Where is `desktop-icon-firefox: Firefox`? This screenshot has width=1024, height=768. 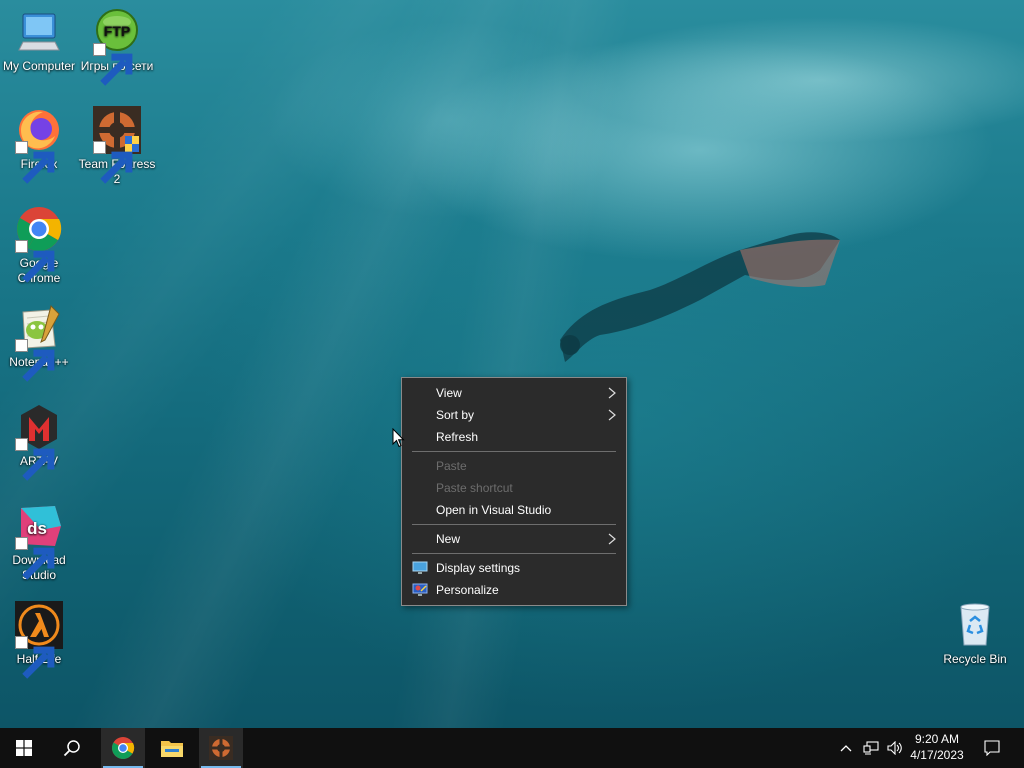 desktop-icon-firefox: Firefox is located at coordinates (39, 145).